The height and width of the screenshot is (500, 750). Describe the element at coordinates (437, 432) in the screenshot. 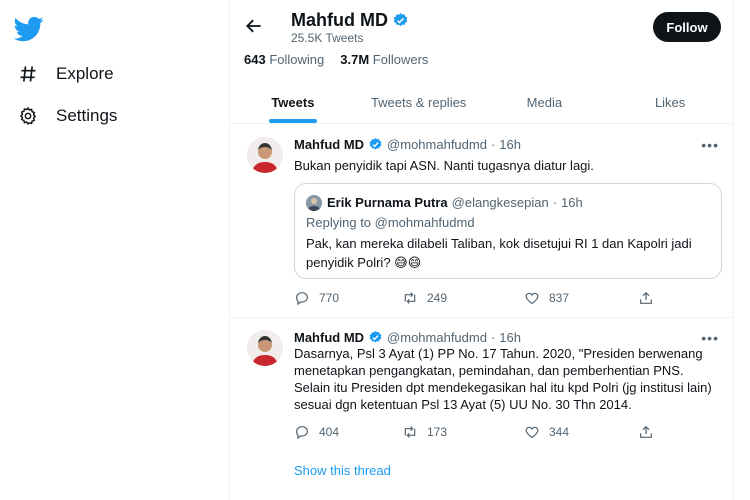

I see `retweet-count: 173` at that location.